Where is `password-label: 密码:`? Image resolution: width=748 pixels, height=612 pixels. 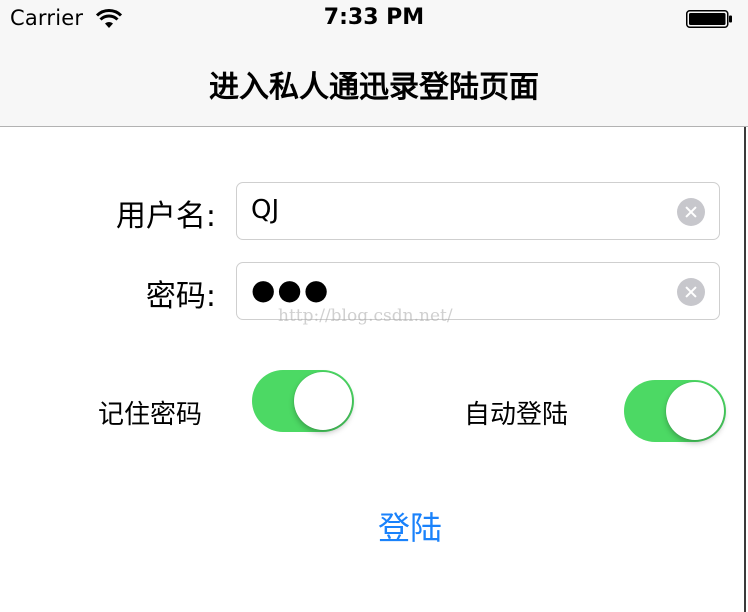 password-label: 密码: is located at coordinates (180, 296).